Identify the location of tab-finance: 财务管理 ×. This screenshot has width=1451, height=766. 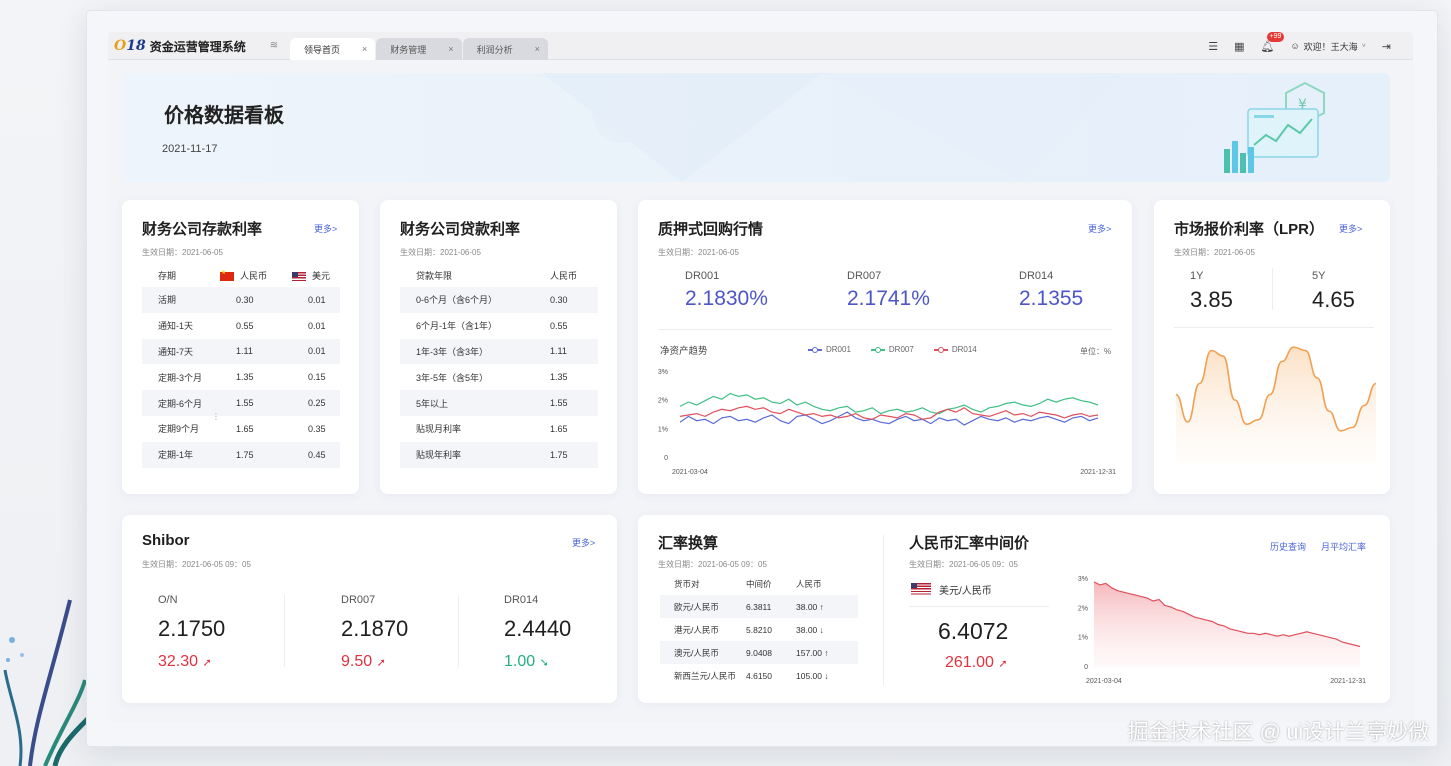
(419, 49).